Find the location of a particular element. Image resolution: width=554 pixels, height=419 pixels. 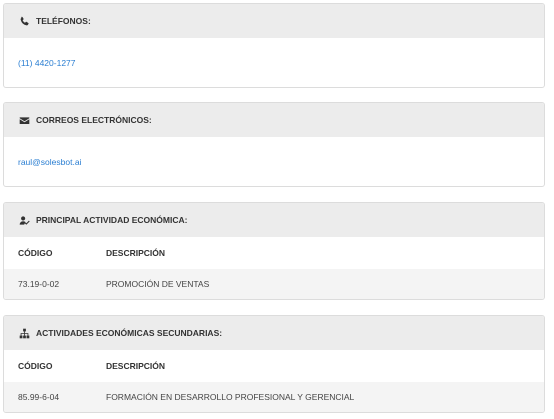

table-row: 73.19-0-02 PROMOCIÓN DE VENTAS is located at coordinates (274, 284).